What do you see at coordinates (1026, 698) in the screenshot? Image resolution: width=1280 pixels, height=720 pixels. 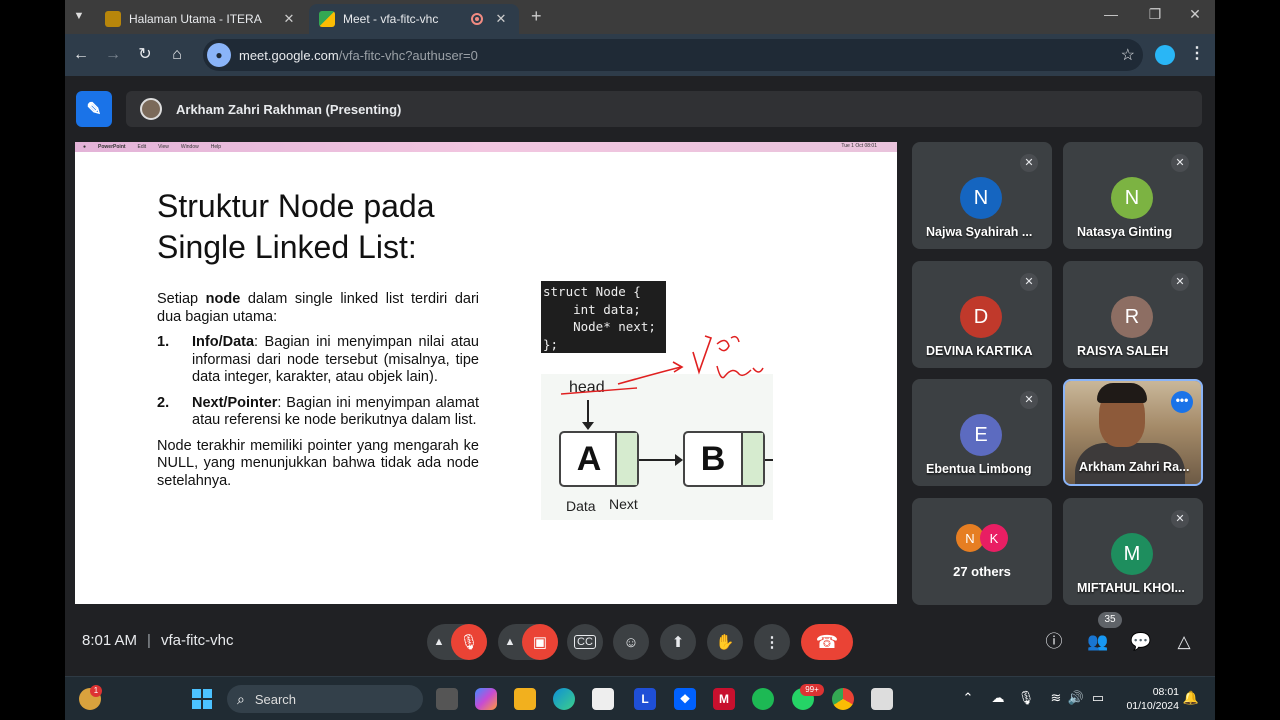 I see `tray-mic-icon: 🎙` at bounding box center [1026, 698].